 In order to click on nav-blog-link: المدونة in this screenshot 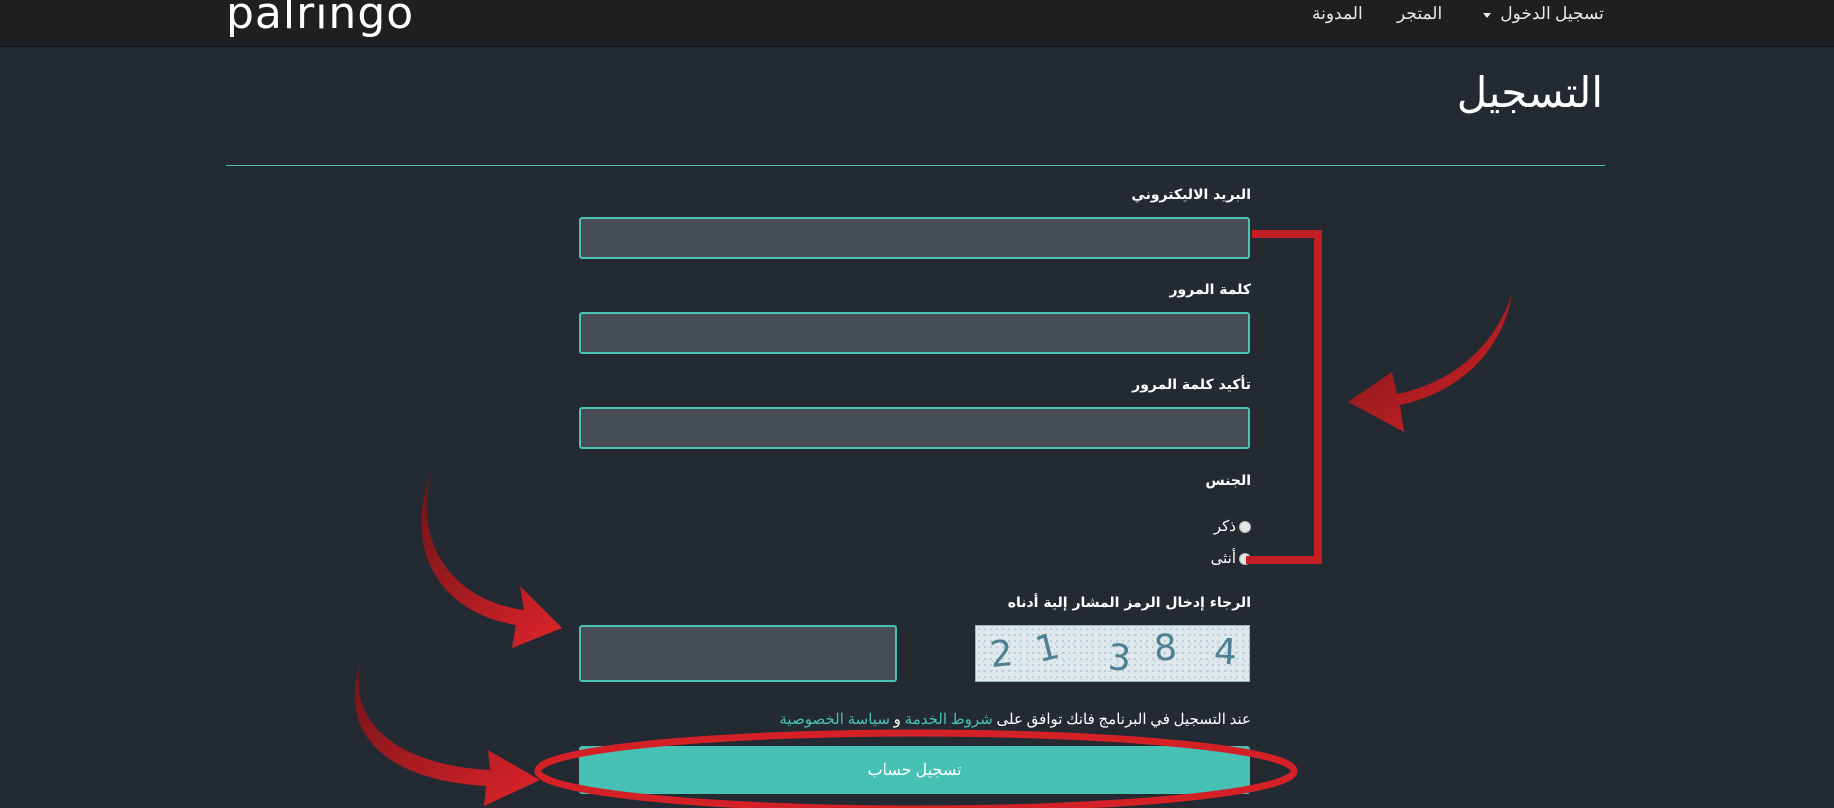, I will do `click(1337, 14)`.